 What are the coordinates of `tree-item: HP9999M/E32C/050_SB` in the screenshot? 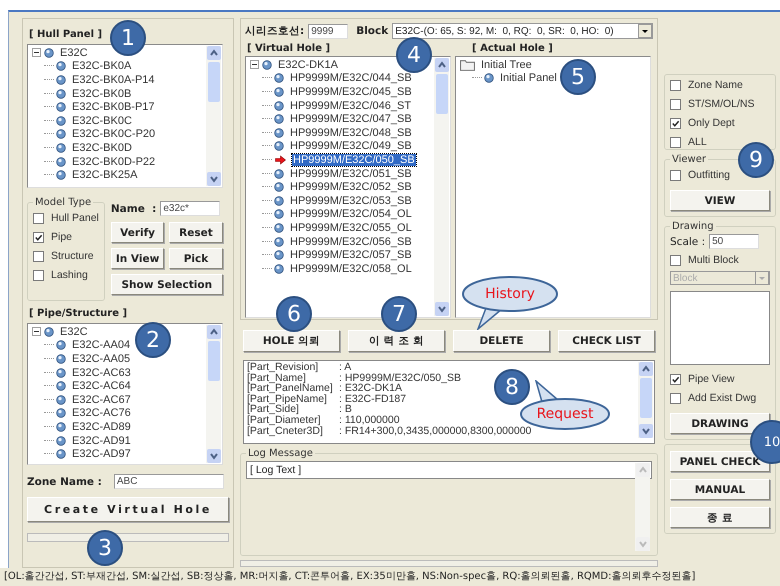 It's located at (354, 160).